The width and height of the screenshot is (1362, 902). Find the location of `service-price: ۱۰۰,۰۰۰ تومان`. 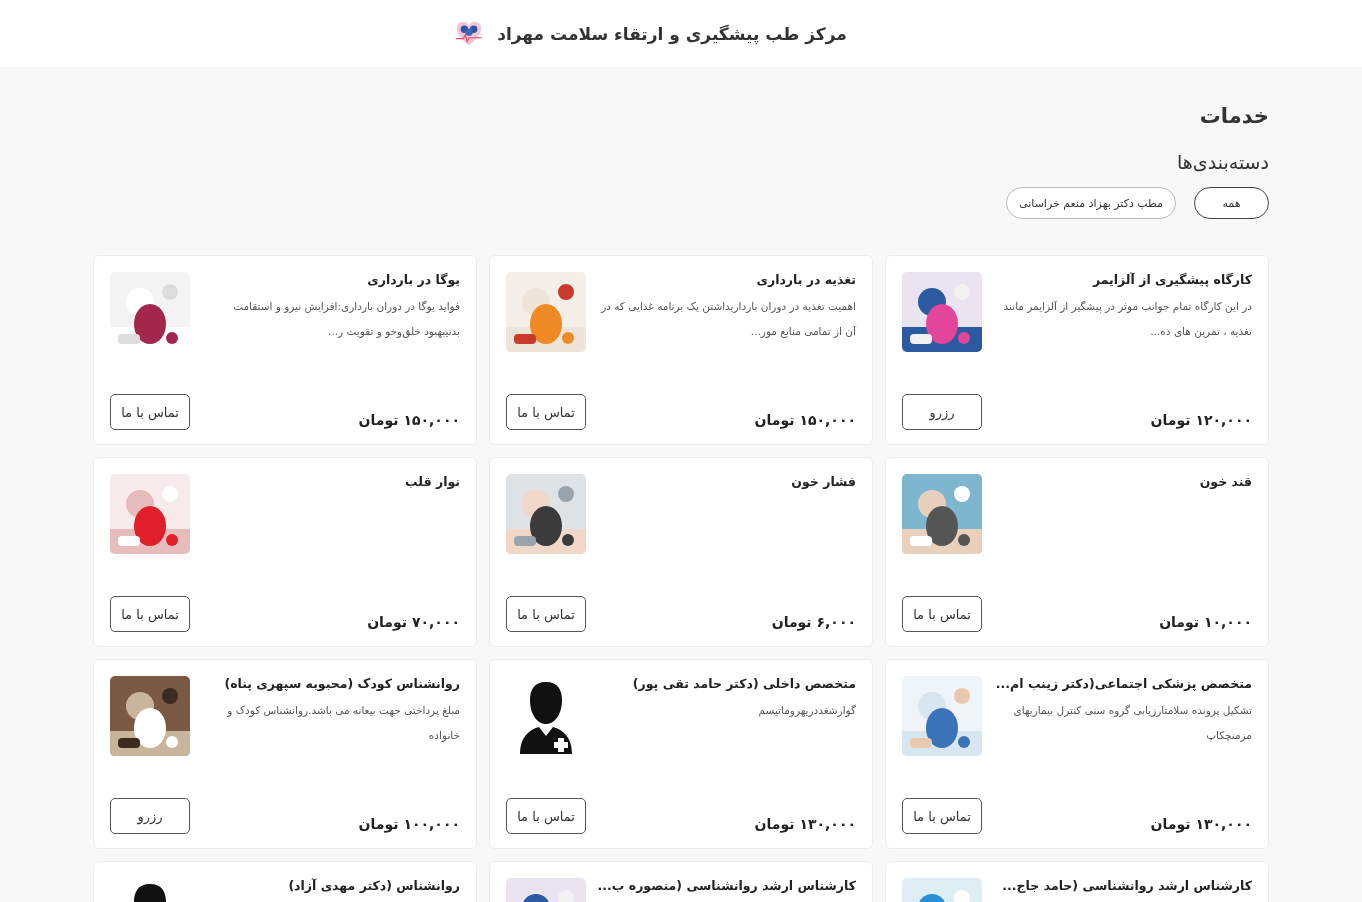

service-price: ۱۰۰,۰۰۰ تومان is located at coordinates (409, 824).